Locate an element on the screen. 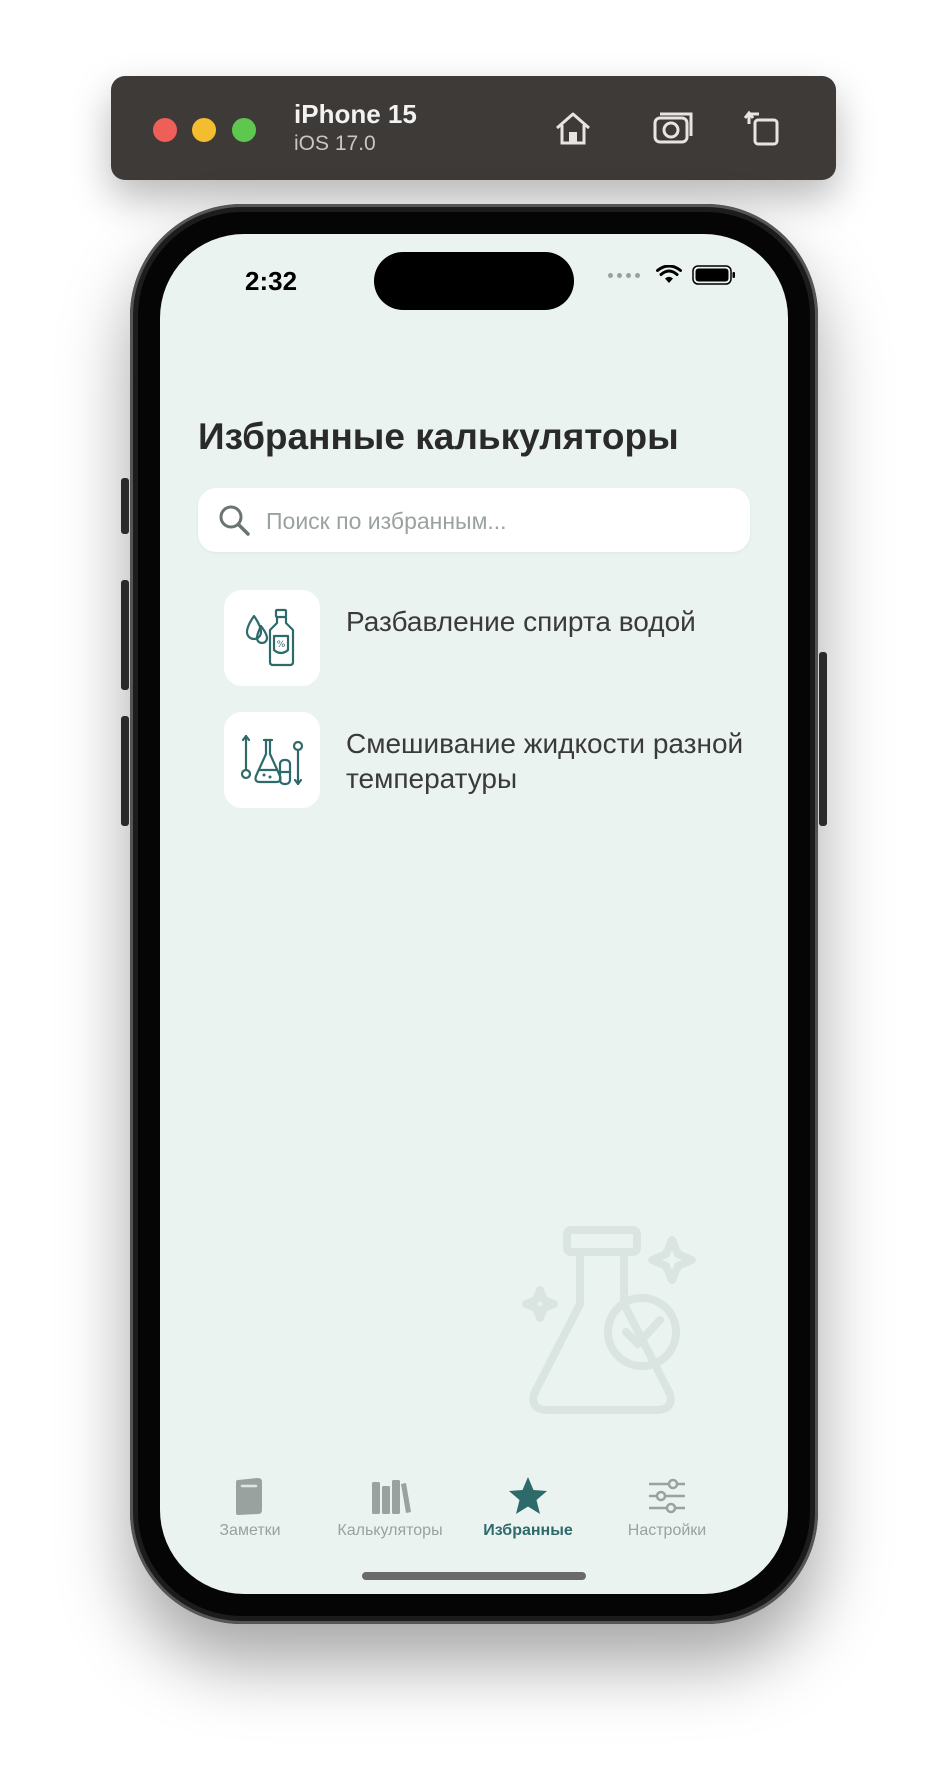  zoom-window-button is located at coordinates (244, 130).